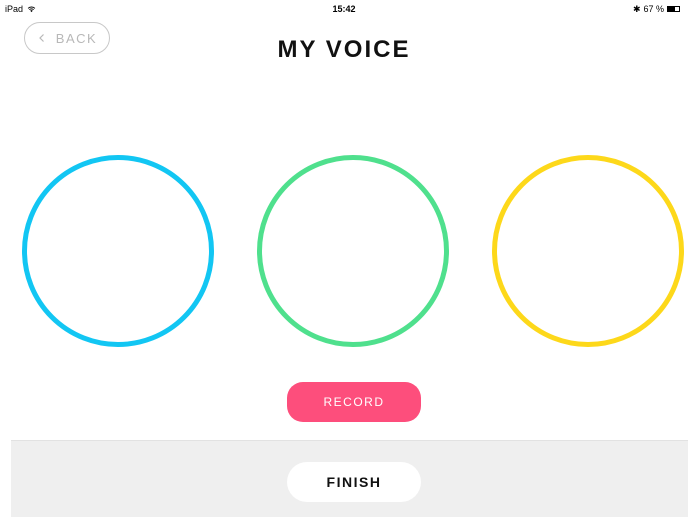 The height and width of the screenshot is (517, 688). What do you see at coordinates (636, 8) in the screenshot?
I see `bluetooth-icon: ✱` at bounding box center [636, 8].